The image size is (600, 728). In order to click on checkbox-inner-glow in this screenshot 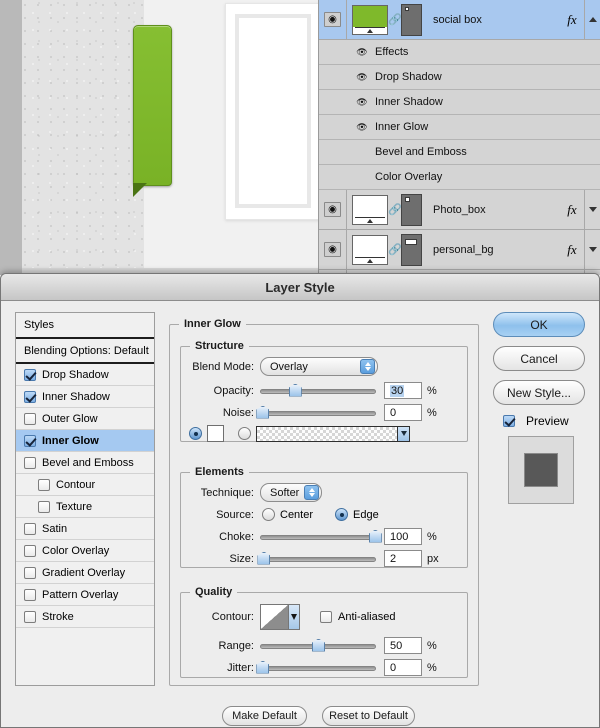, I will do `click(30, 440)`.